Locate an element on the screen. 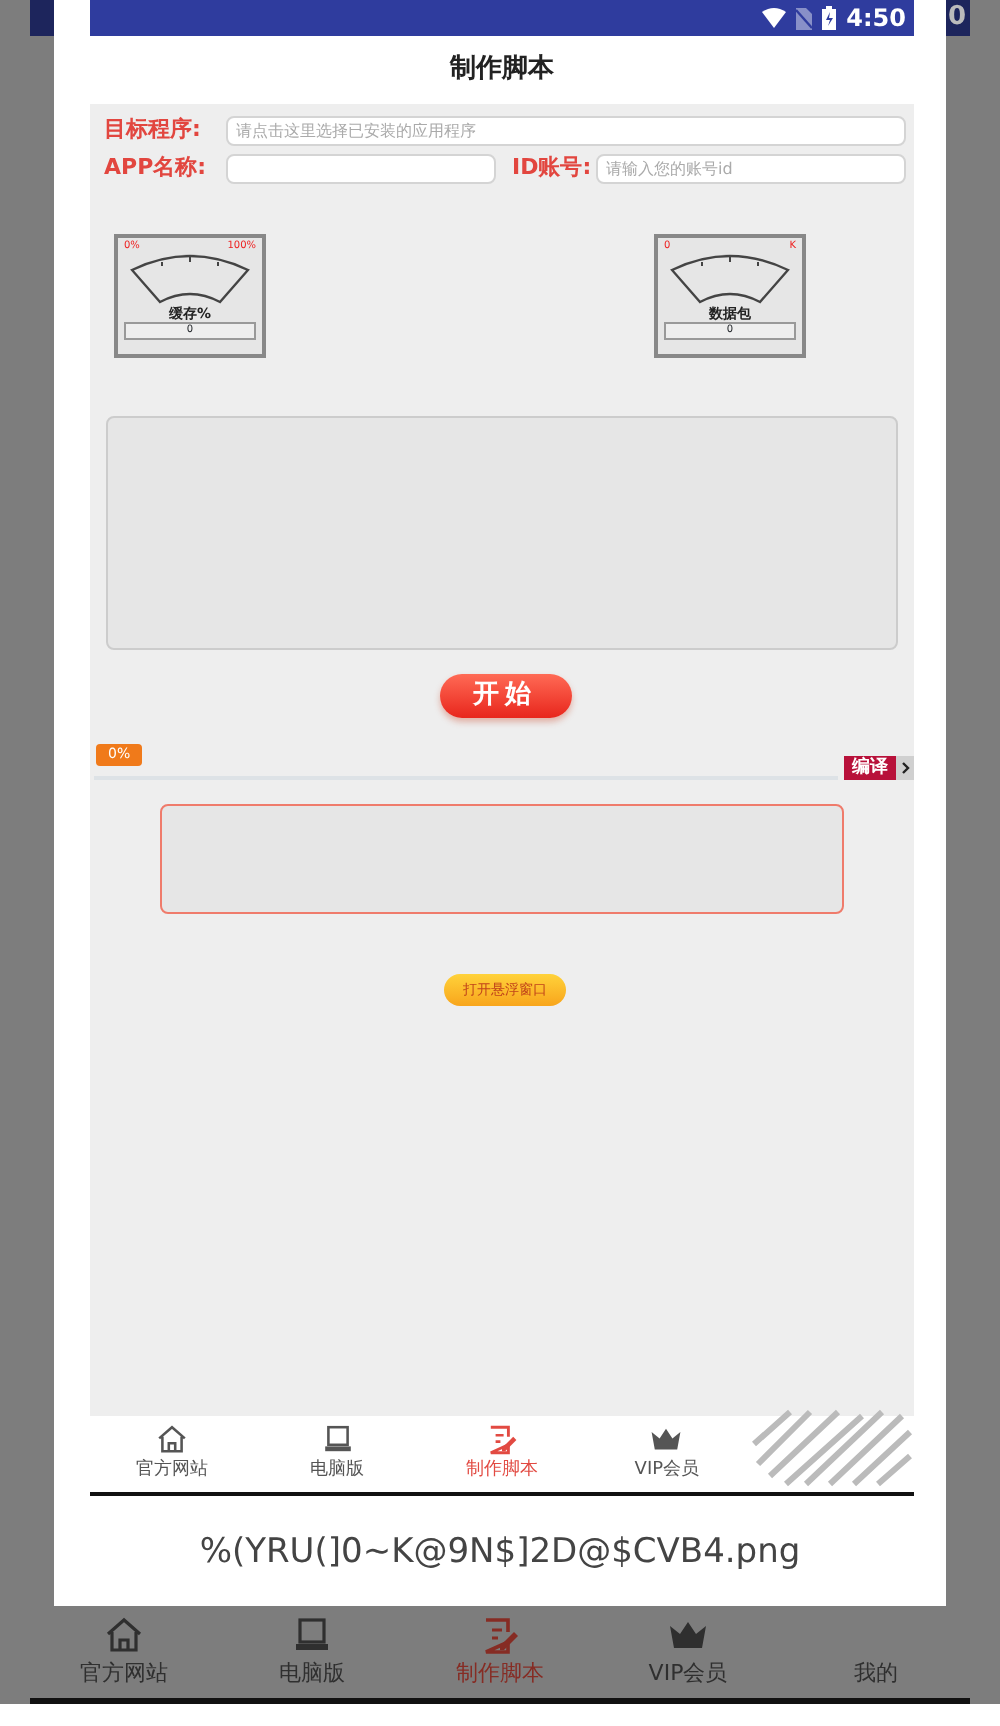  input-field: 请点击这里选择已安装的应用程序 is located at coordinates (566, 131).